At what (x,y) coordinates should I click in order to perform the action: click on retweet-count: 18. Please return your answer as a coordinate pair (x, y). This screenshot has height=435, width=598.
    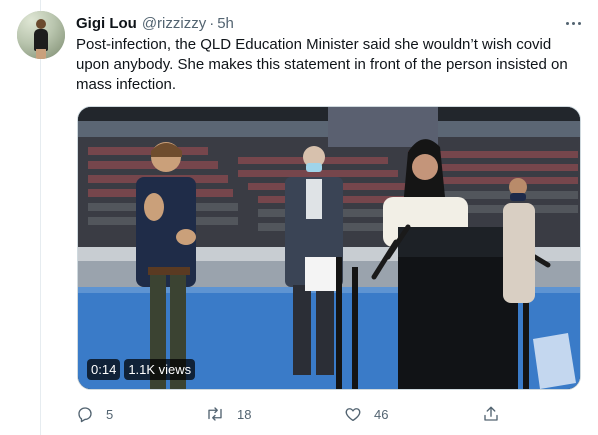
    Looking at the image, I should click on (244, 414).